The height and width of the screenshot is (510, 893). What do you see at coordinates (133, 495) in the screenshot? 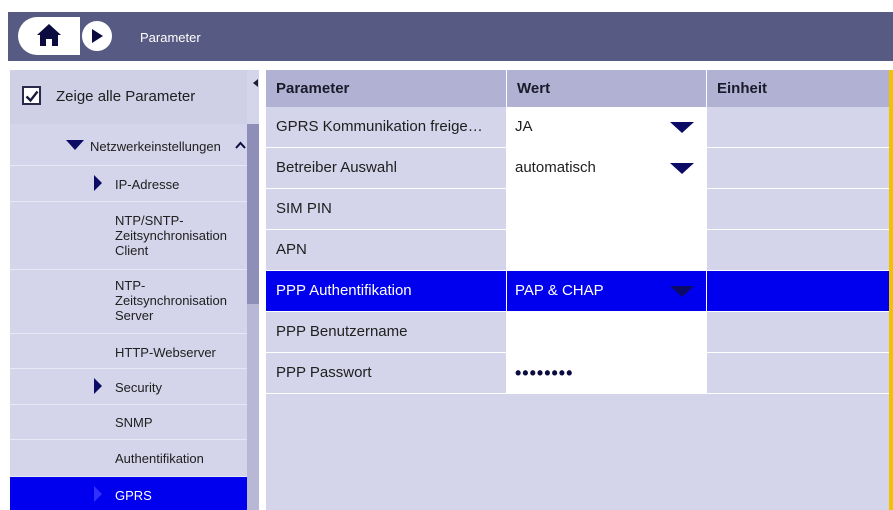
I see `tree-item-label: GPRS` at bounding box center [133, 495].